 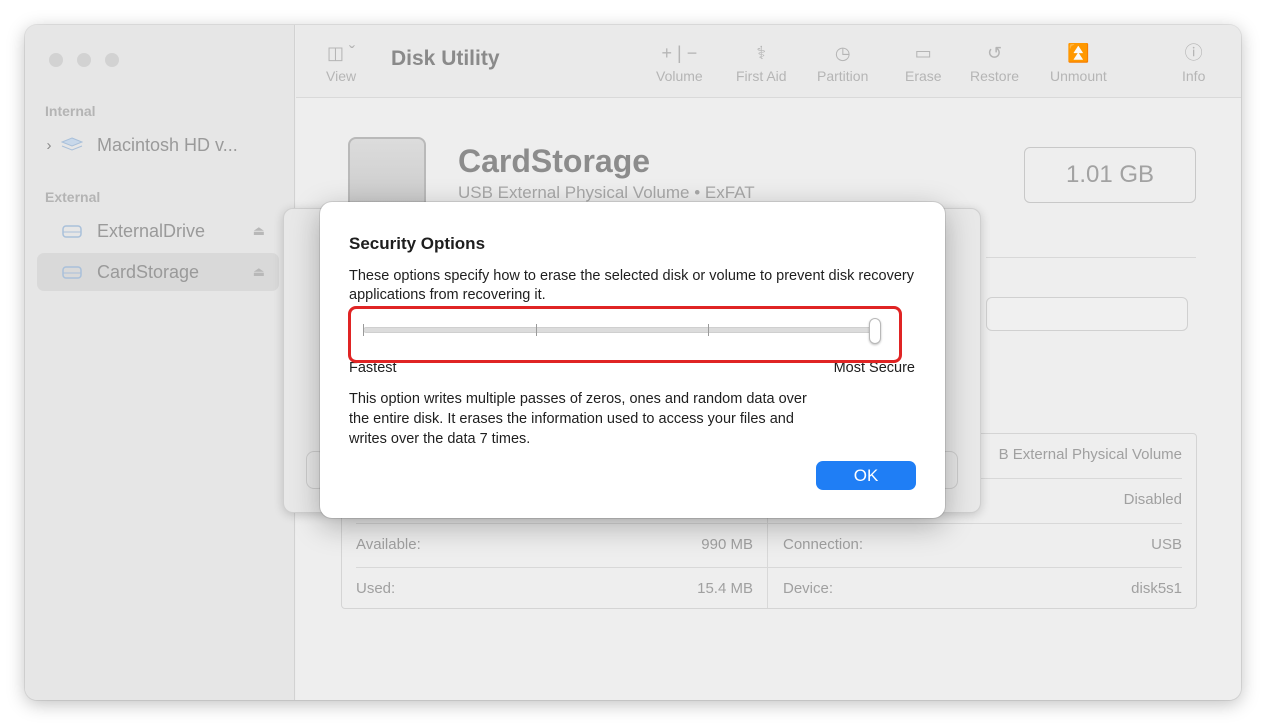 What do you see at coordinates (606, 192) in the screenshot?
I see `volume-subtitle: USB External Physical Volume • ExFAT` at bounding box center [606, 192].